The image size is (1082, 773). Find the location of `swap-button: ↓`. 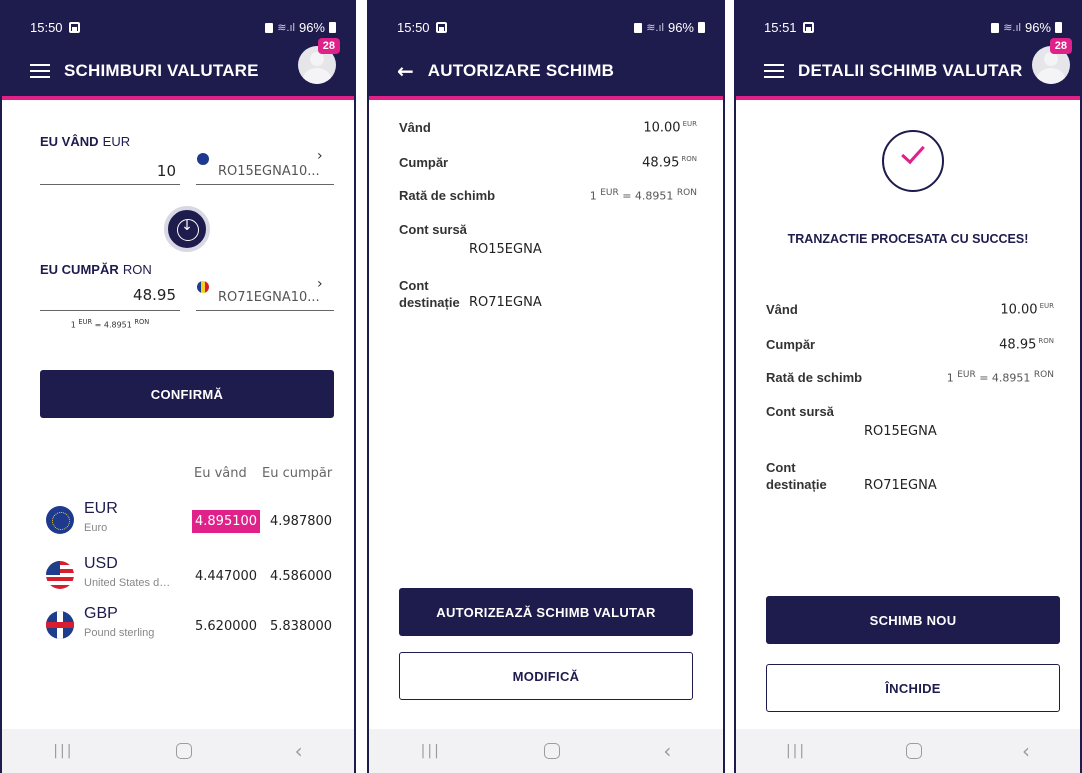

swap-button: ↓ is located at coordinates (187, 229).